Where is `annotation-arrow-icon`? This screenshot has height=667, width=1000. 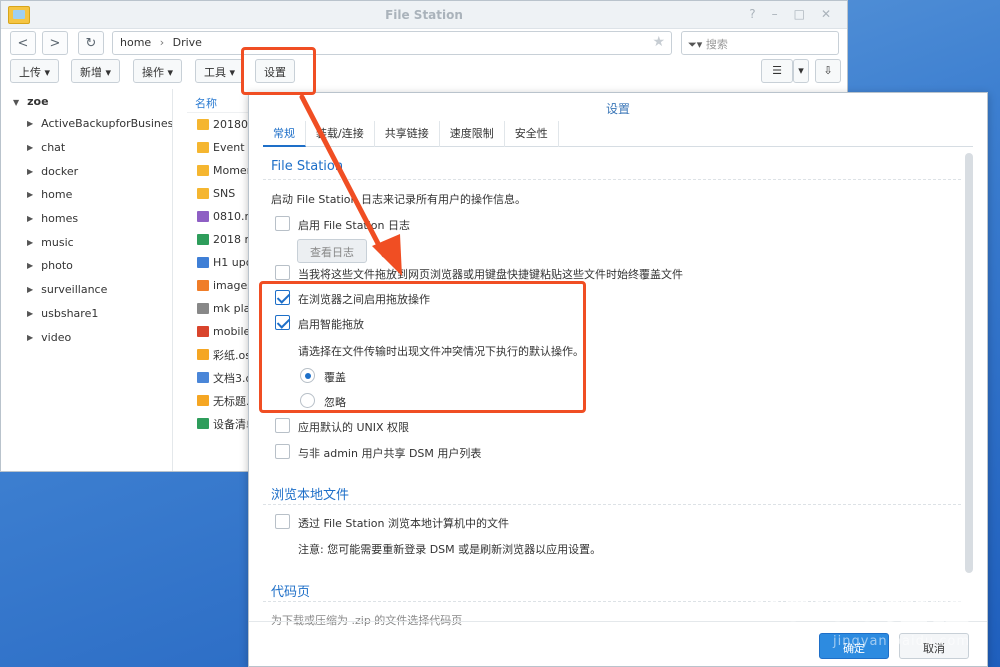
annotation-arrow-icon is located at coordinates (350, 185).